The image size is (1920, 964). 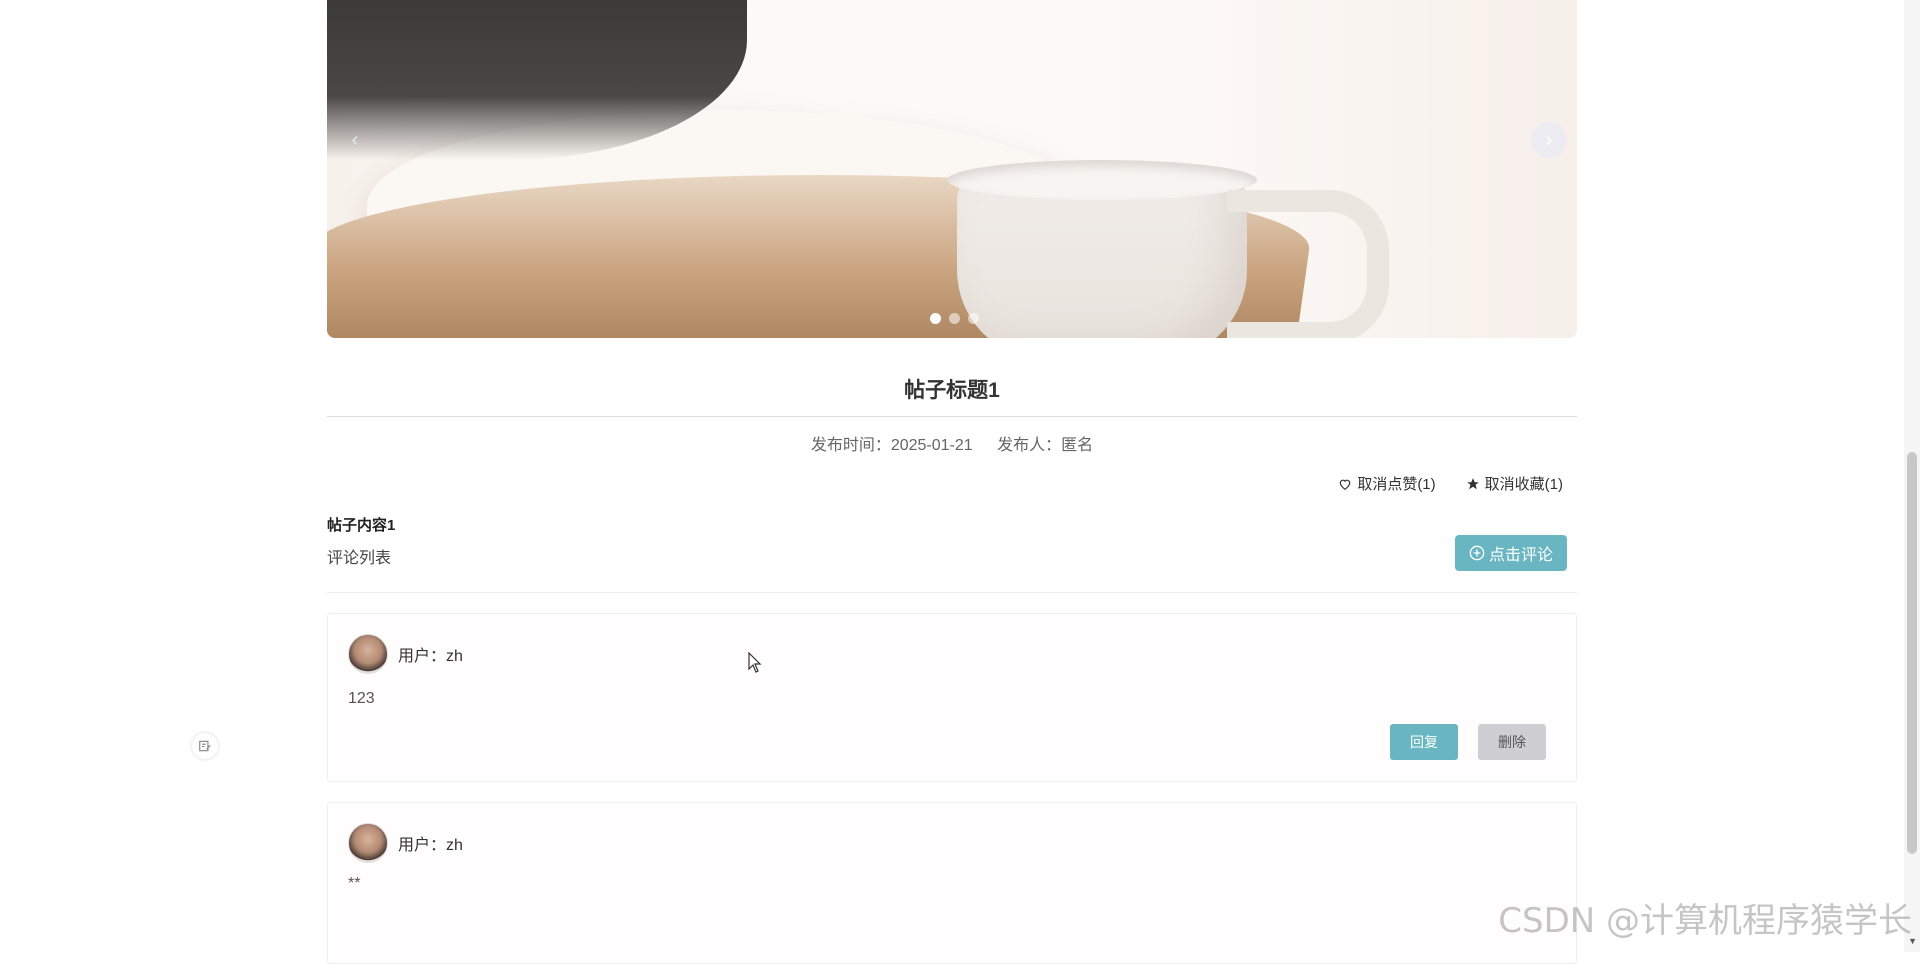 I want to click on unfavorite-button: 取消收藏(1), so click(x=1514, y=483).